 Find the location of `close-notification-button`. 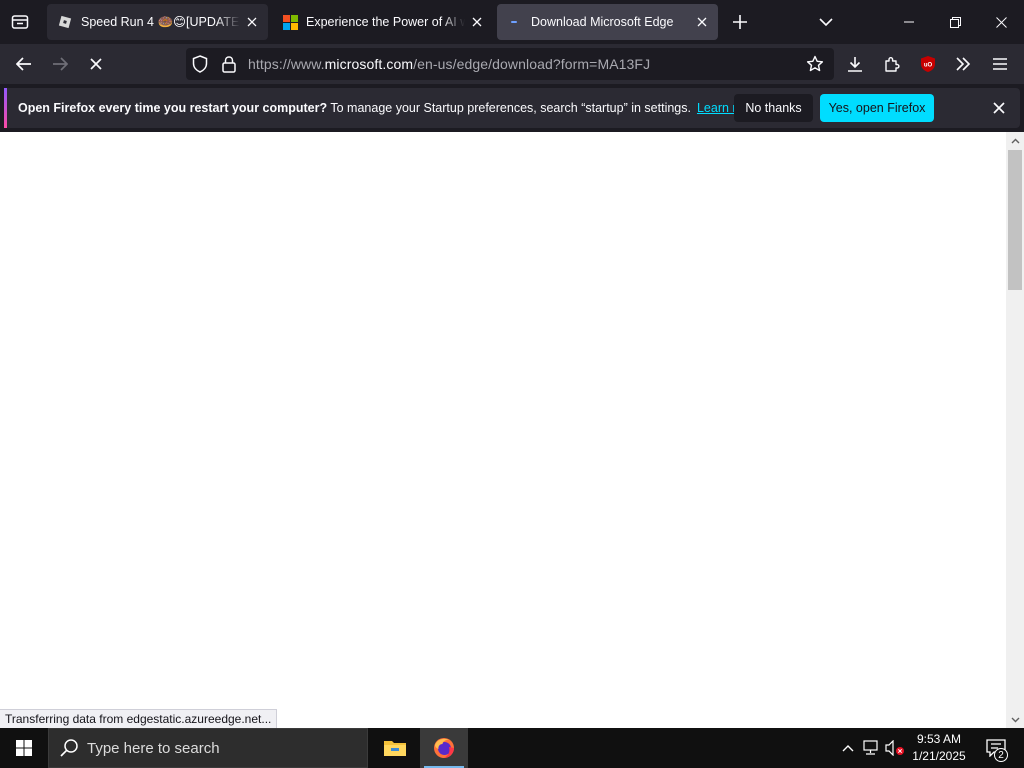

close-notification-button is located at coordinates (999, 108).